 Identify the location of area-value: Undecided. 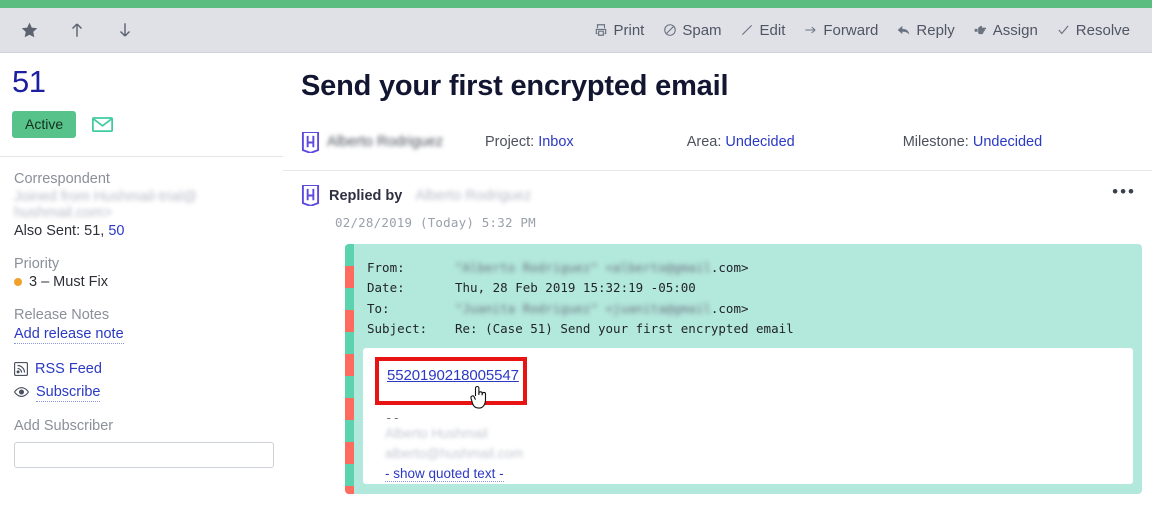
(759, 142).